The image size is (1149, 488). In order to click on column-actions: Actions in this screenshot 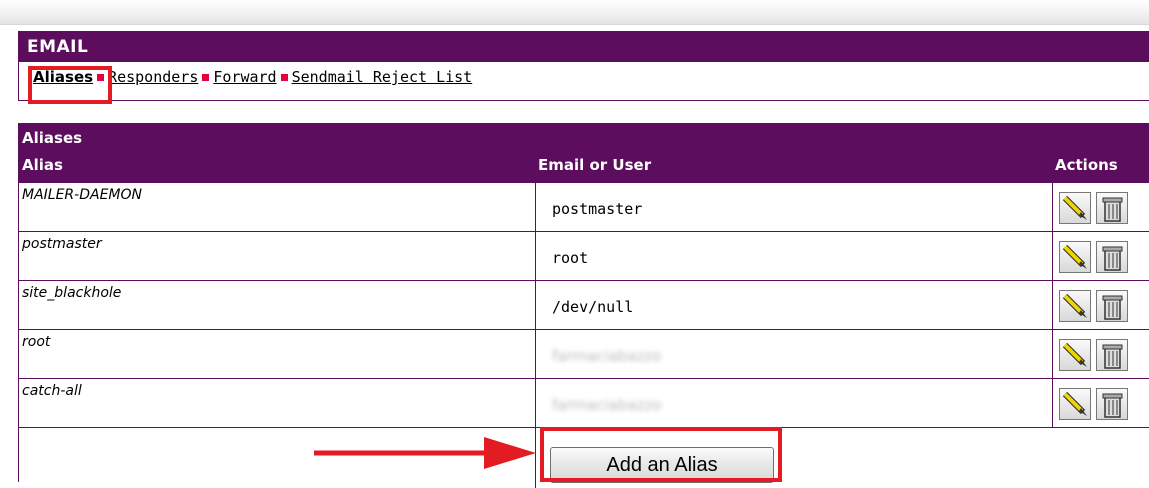, I will do `click(1086, 165)`.